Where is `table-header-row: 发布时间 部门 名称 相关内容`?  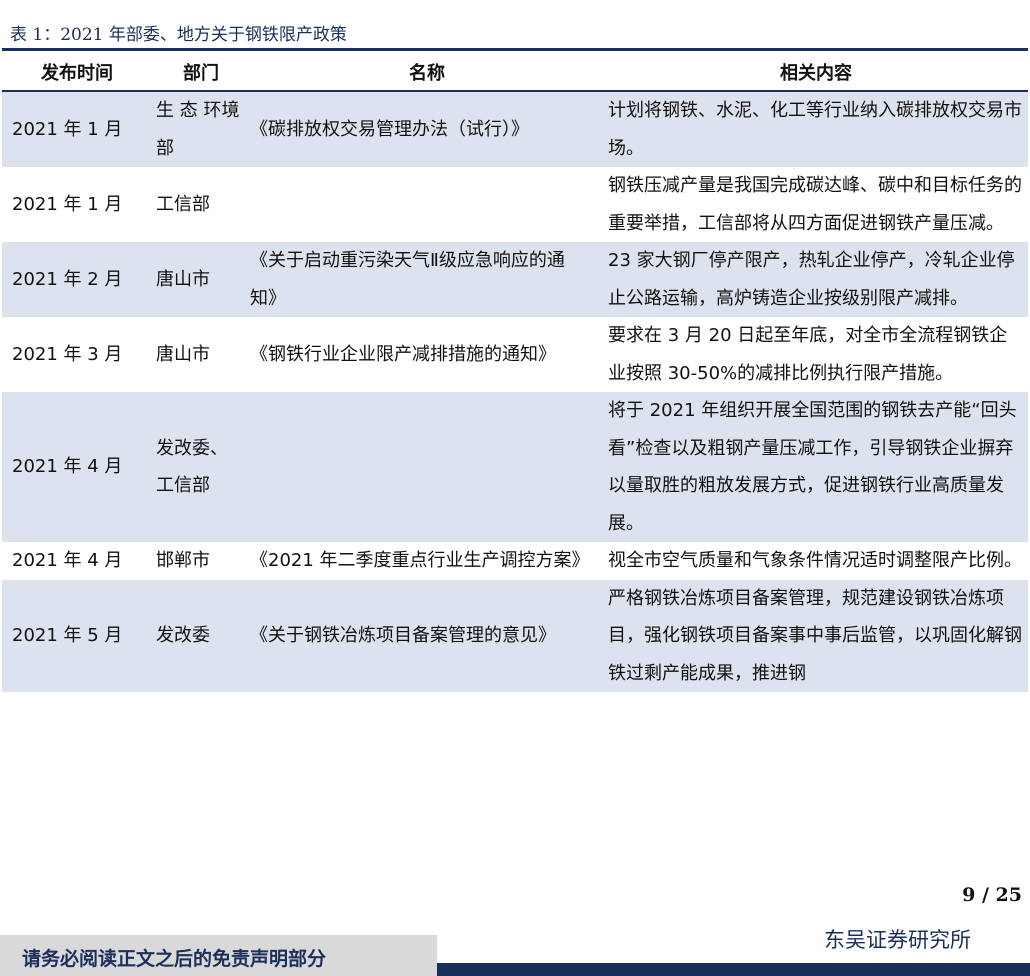 table-header-row: 发布时间 部门 名称 相关内容 is located at coordinates (515, 72).